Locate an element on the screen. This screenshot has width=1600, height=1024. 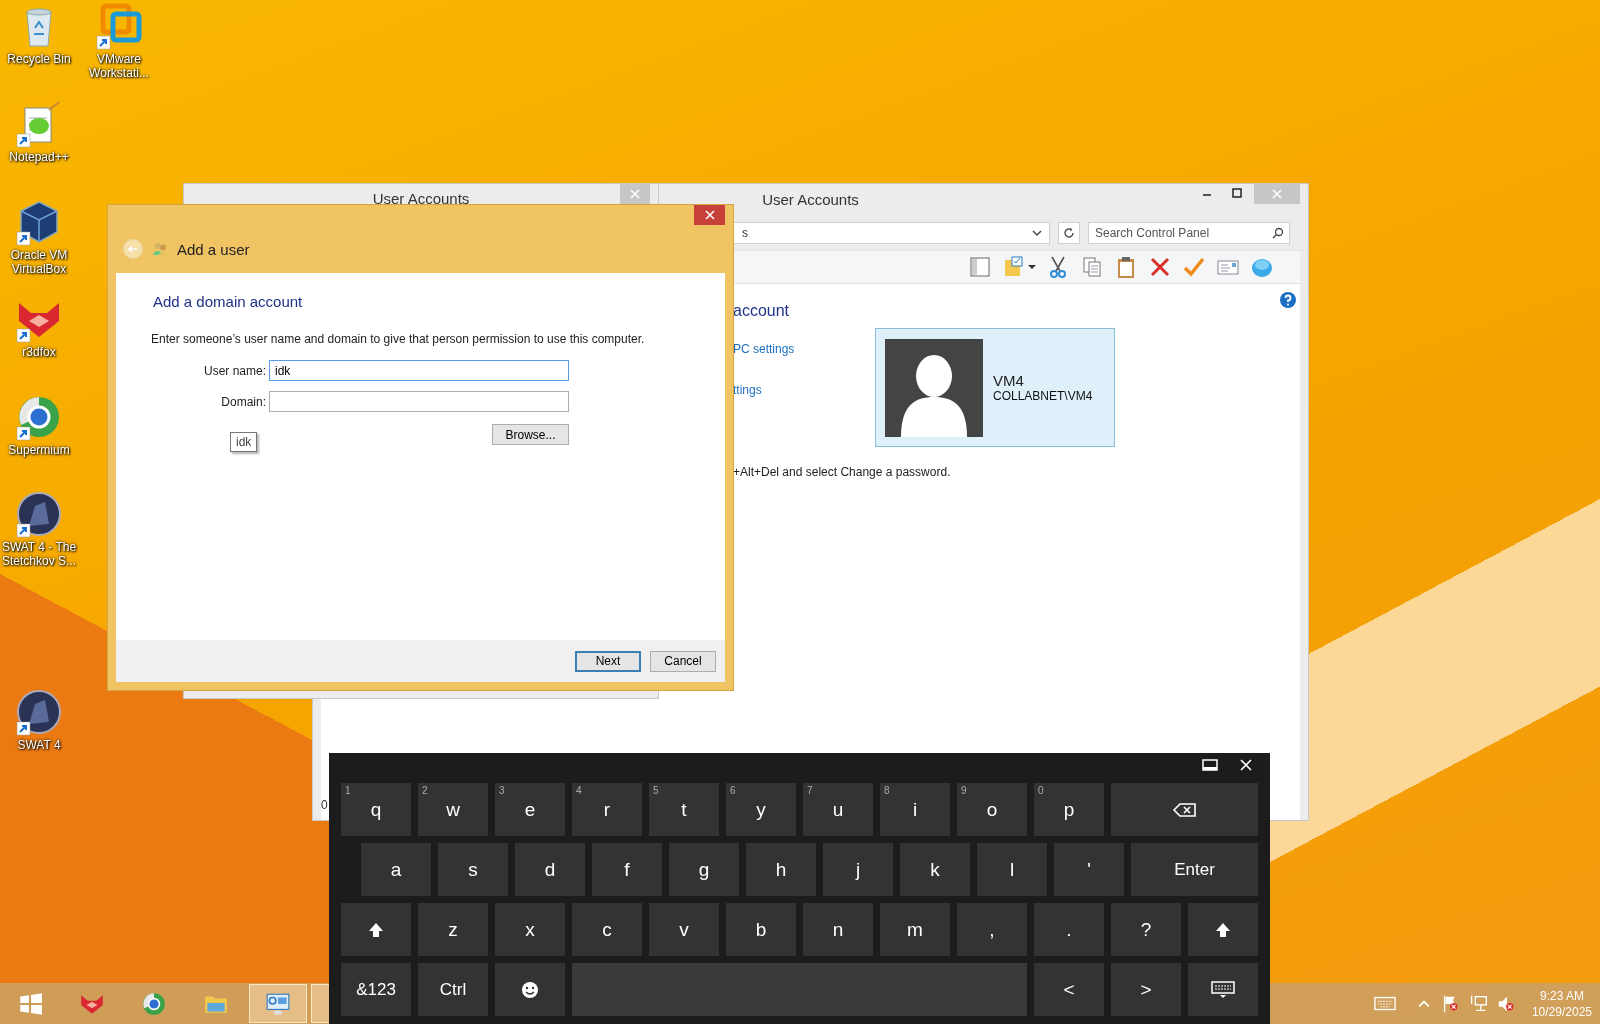
dialog-description: Enter someone’s user name and domain to give that person permission to use this computer. is located at coordinates (398, 339).